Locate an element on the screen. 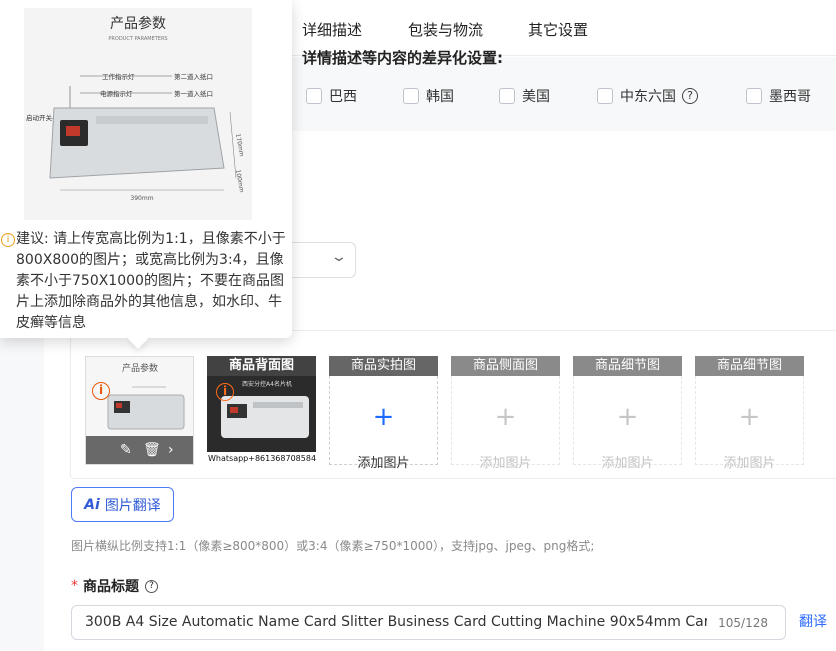  slot-label: 商品侧面图 is located at coordinates (505, 366).